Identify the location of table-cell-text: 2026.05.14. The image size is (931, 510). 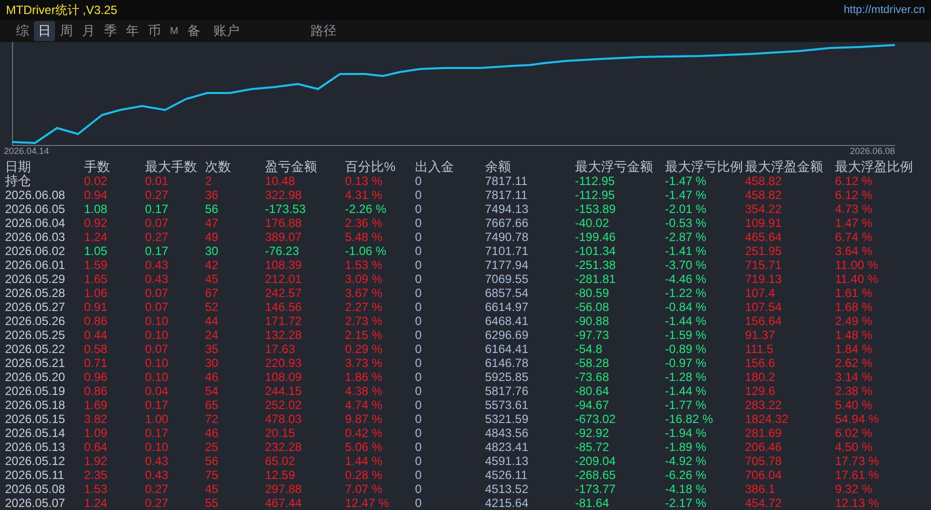
(35, 433).